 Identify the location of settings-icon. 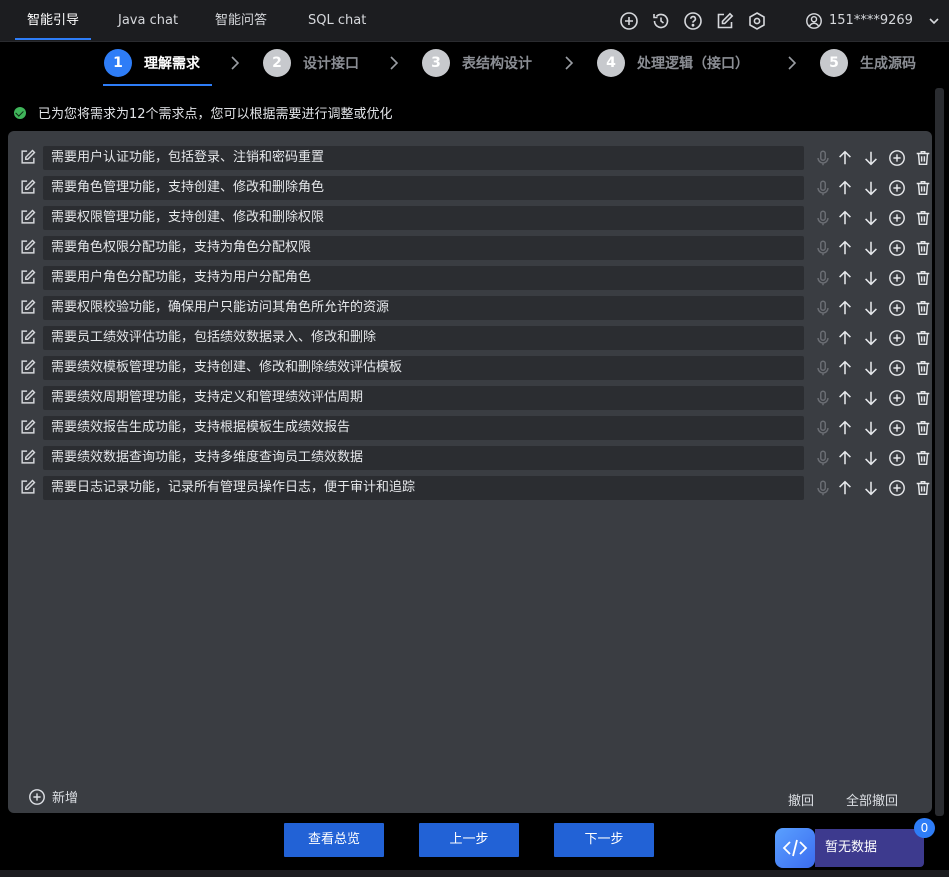
(757, 21).